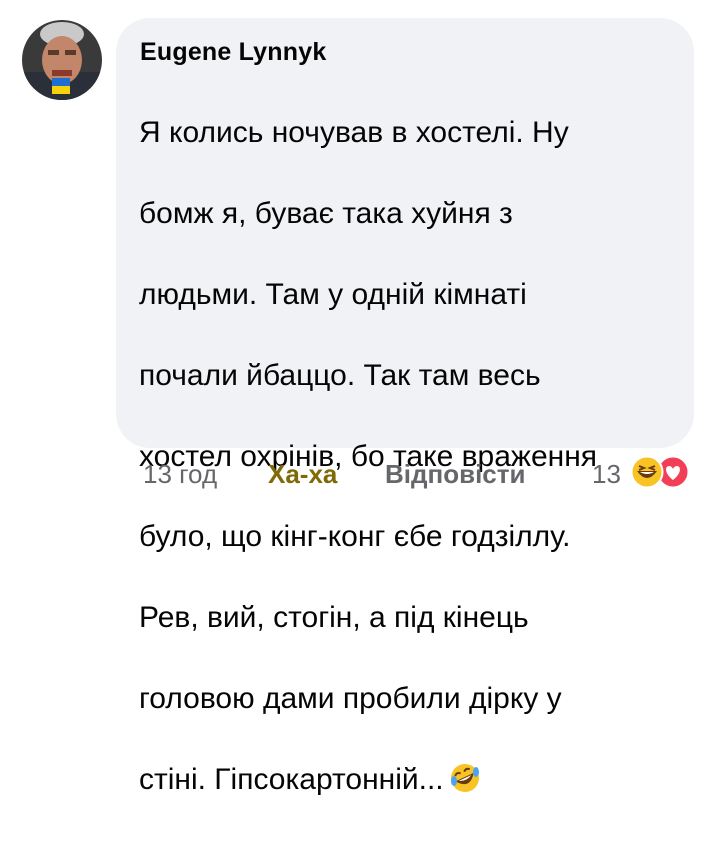 This screenshot has width=718, height=841. What do you see at coordinates (302, 474) in the screenshot?
I see `haha-reaction-button: Ха-ха` at bounding box center [302, 474].